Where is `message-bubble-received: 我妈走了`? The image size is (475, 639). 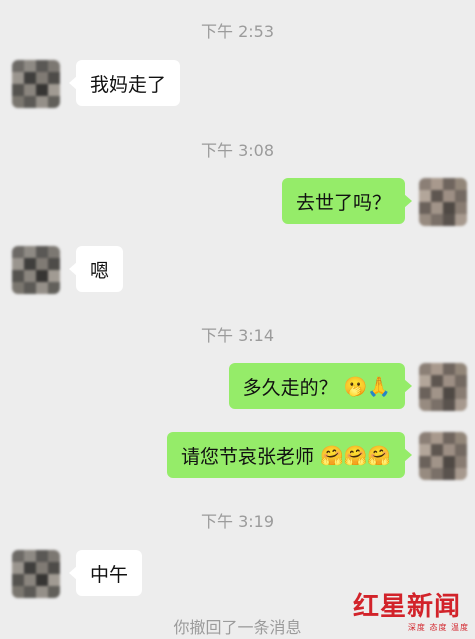
message-bubble-received: 我妈走了 is located at coordinates (125, 83).